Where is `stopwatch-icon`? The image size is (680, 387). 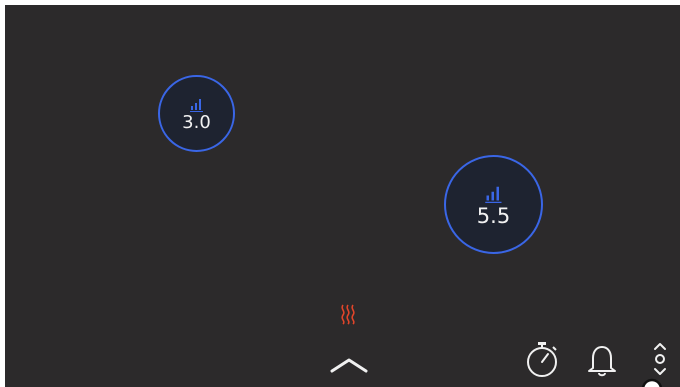
stopwatch-icon is located at coordinates (542, 359).